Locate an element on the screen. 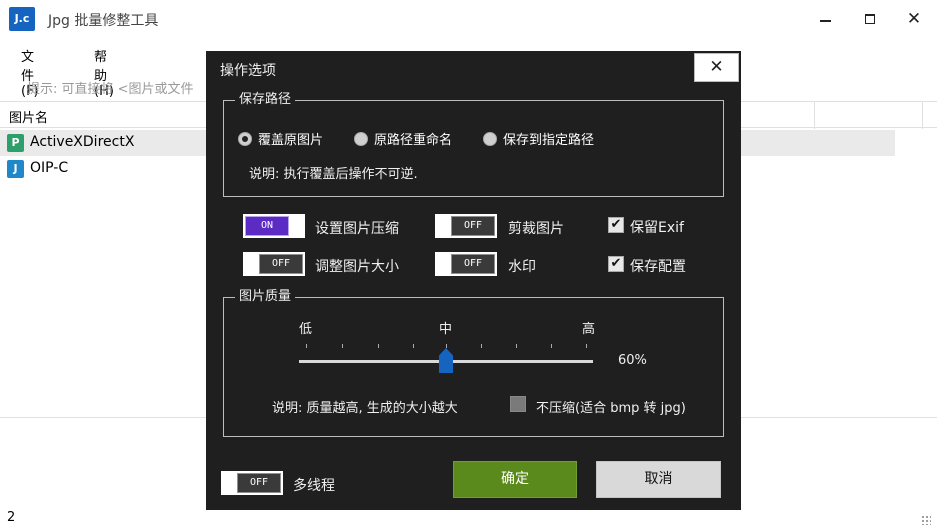 The height and width of the screenshot is (531, 937). quality-high-label: 高 is located at coordinates (589, 329).